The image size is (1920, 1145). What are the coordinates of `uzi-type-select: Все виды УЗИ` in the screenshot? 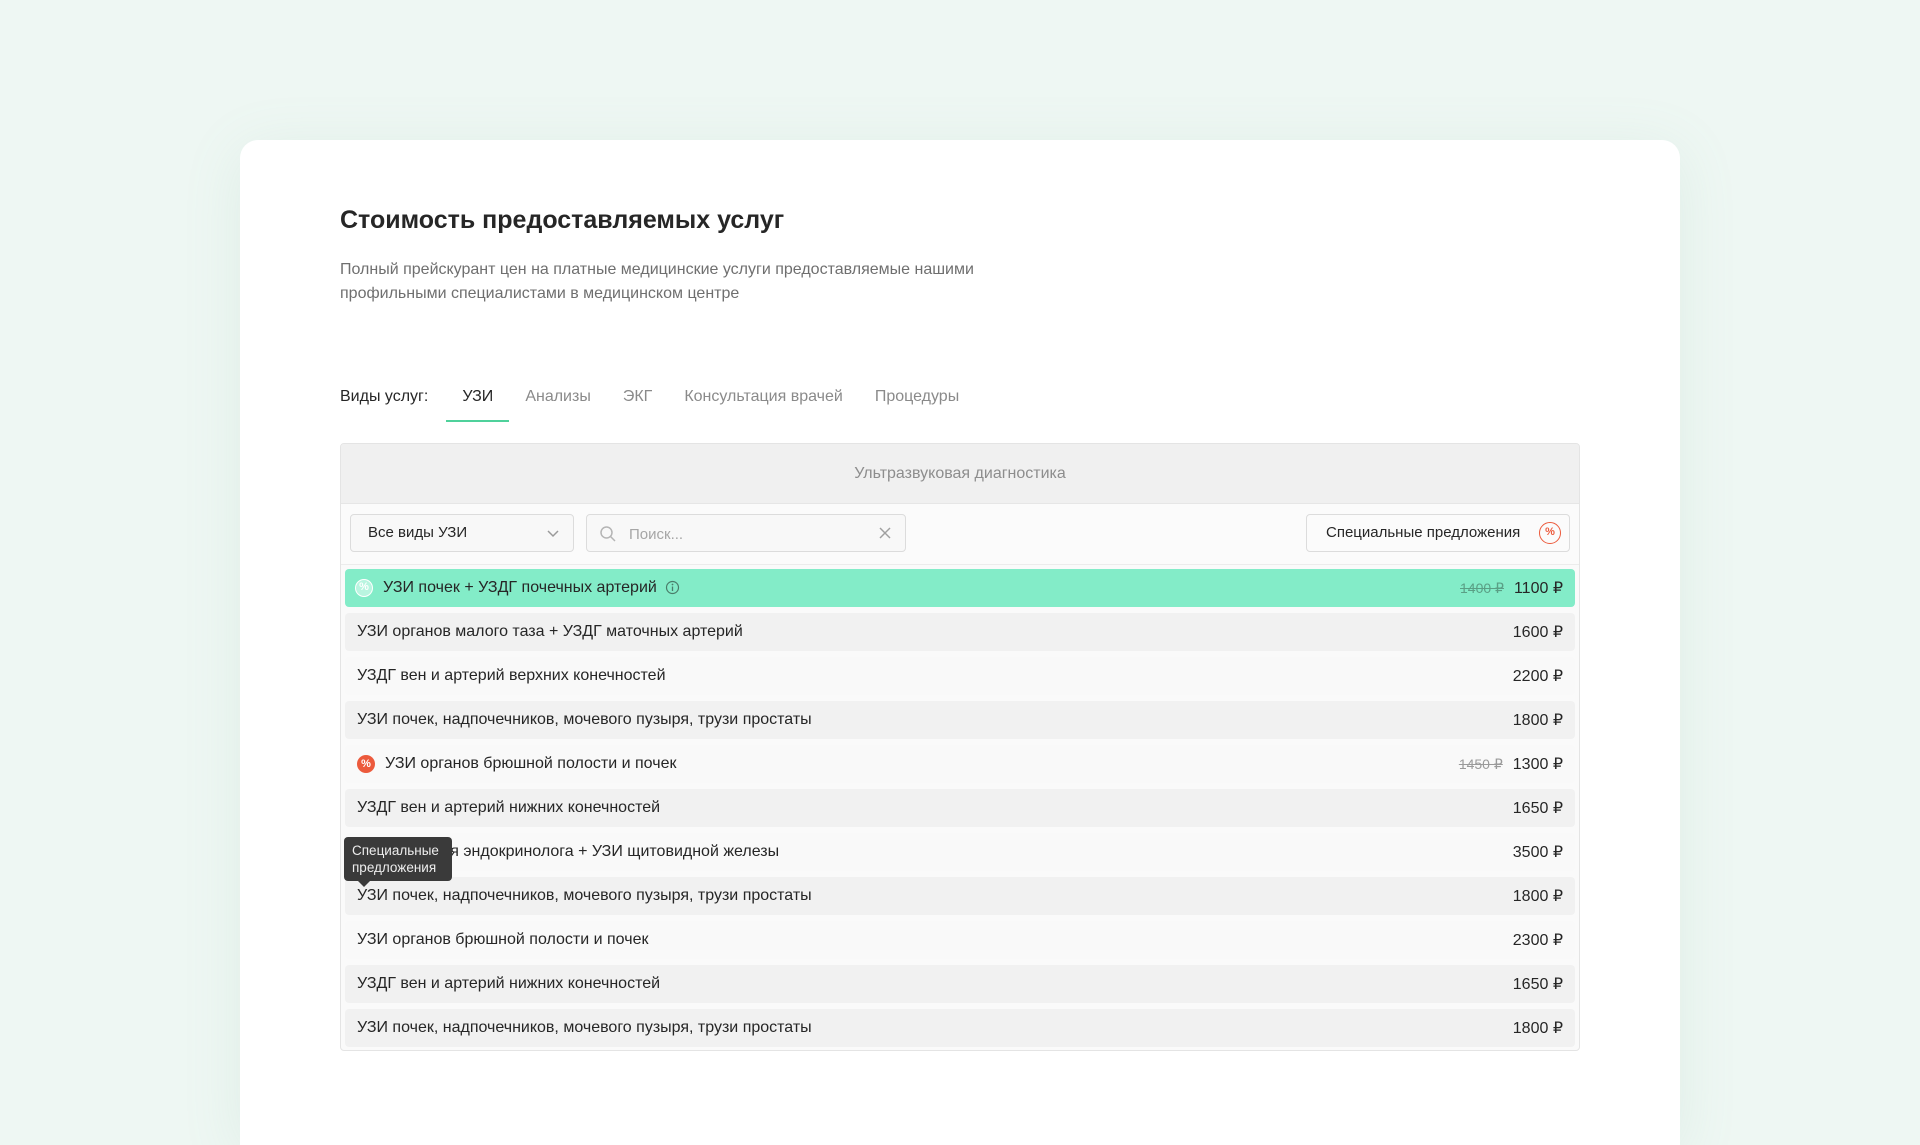 It's located at (462, 533).